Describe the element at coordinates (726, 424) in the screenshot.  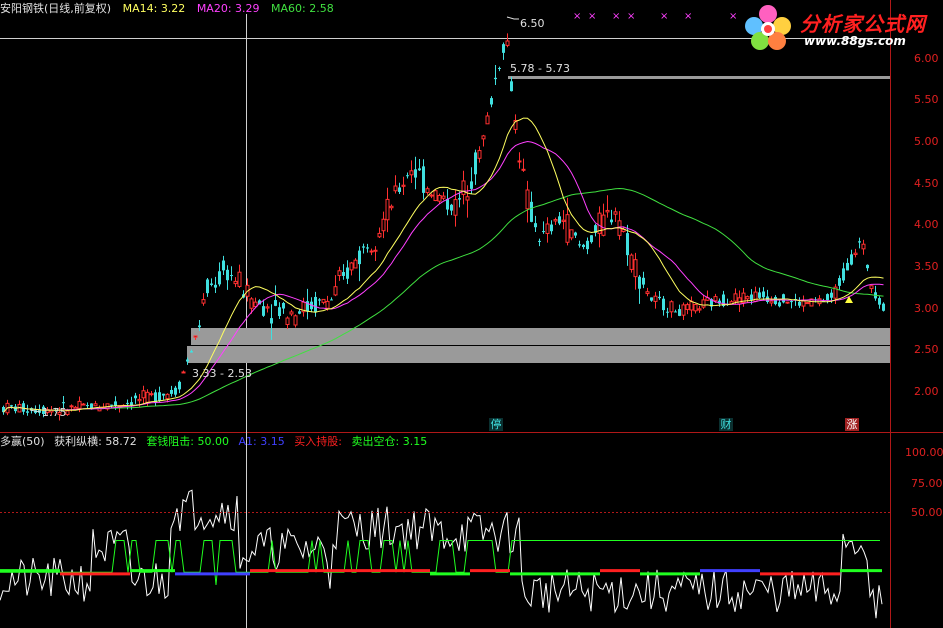
I see `finance-marker: 财` at that location.